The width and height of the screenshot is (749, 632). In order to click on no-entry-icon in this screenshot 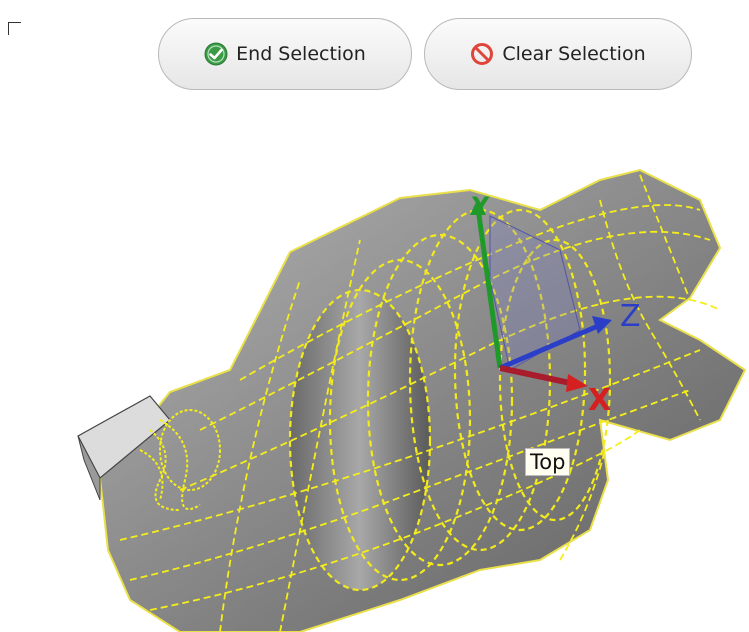, I will do `click(482, 54)`.